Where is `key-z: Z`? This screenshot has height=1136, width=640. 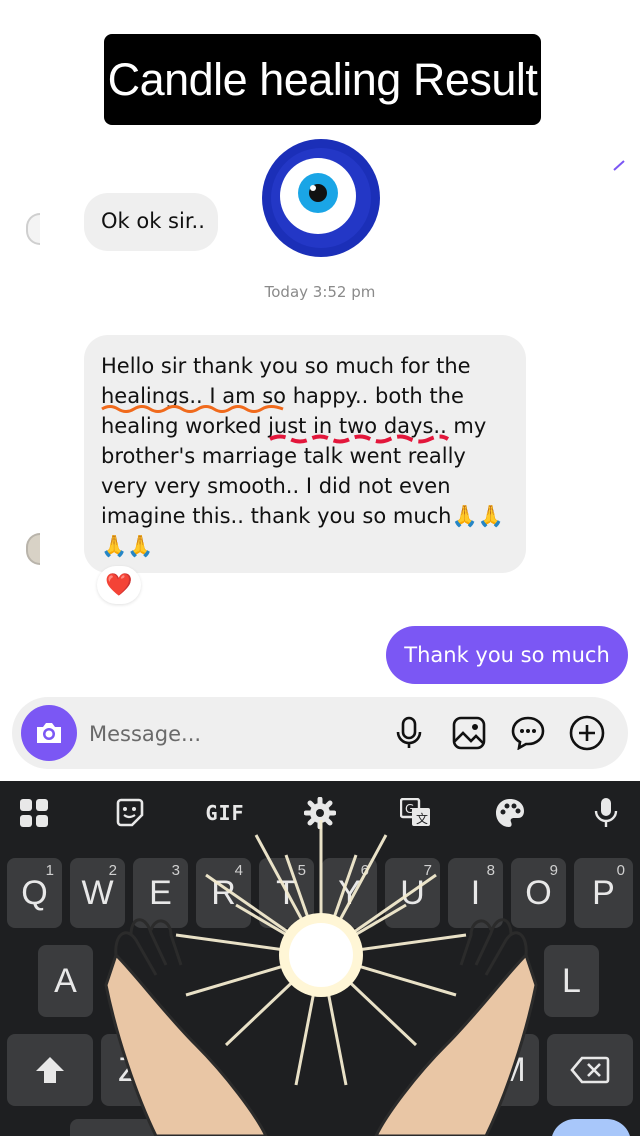 key-z: Z is located at coordinates (128, 1070).